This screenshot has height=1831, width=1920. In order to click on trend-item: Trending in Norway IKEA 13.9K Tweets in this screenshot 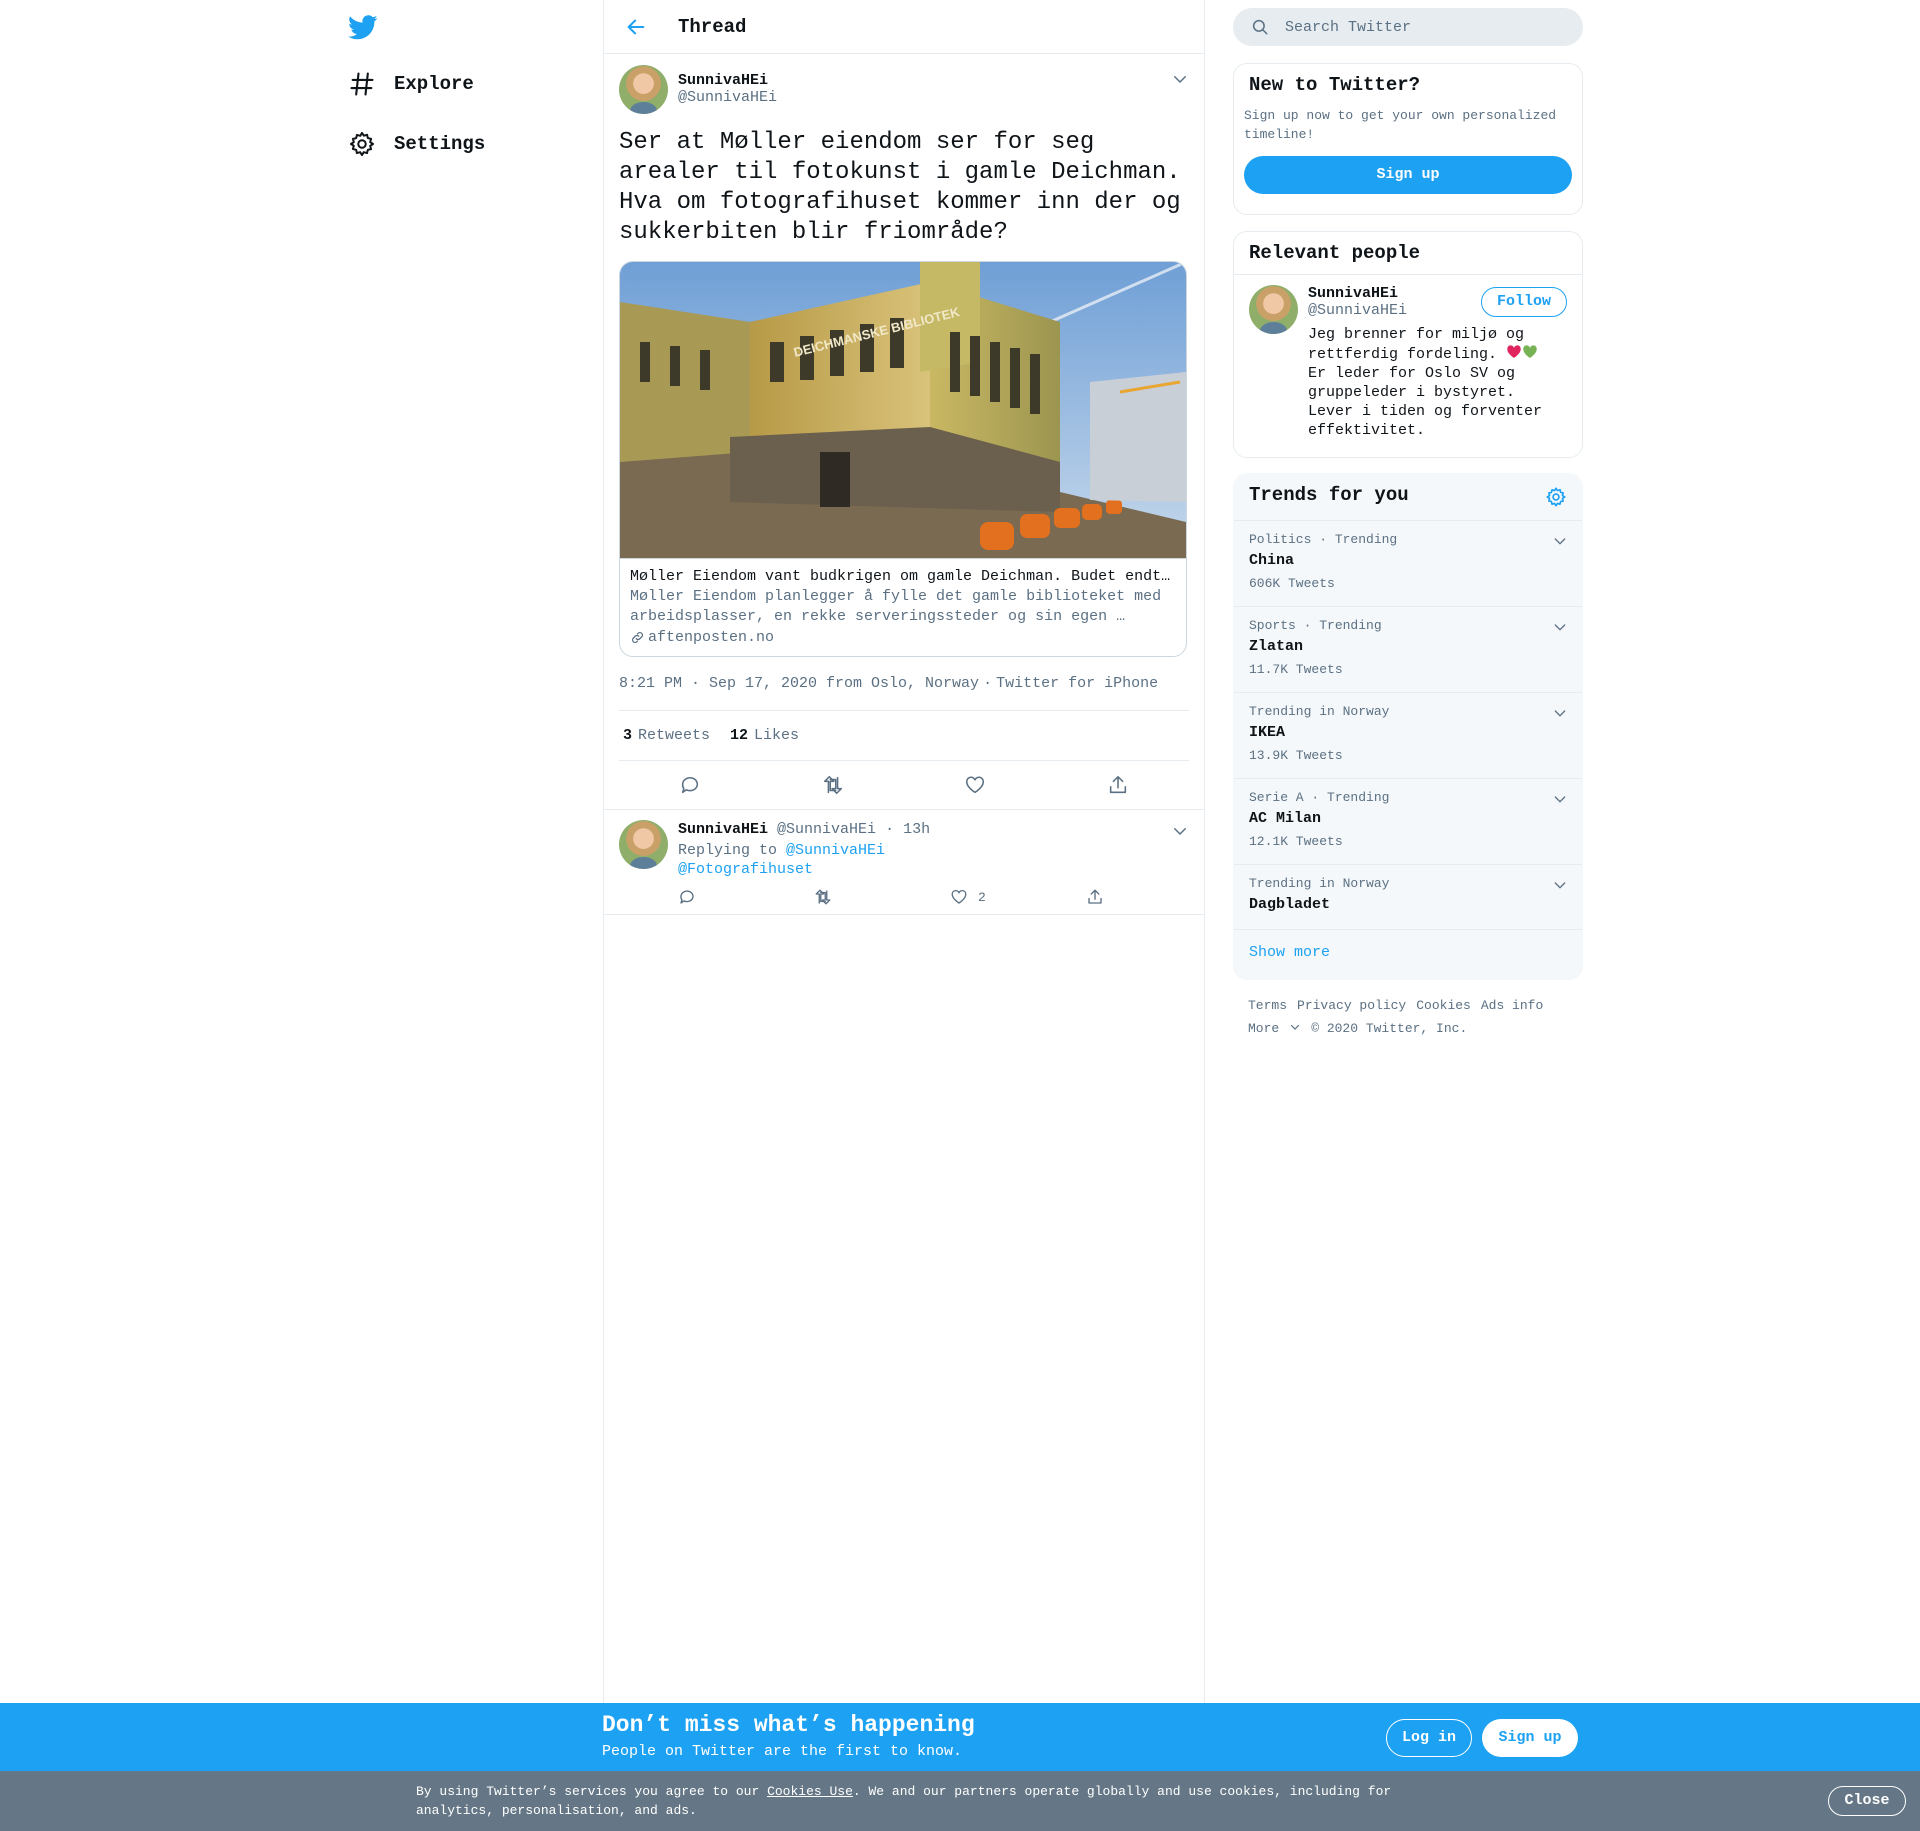, I will do `click(1408, 736)`.